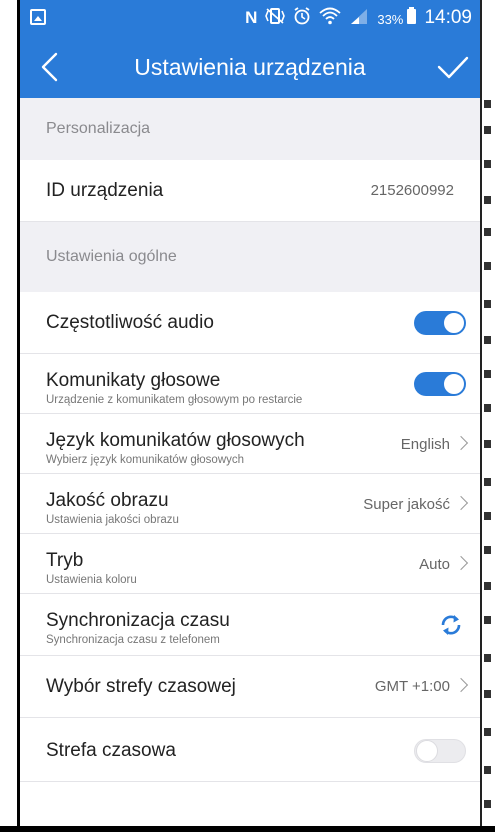 Image resolution: width=495 pixels, height=832 pixels. I want to click on audio-frequency-label: Częstotliwość audio, so click(130, 322).